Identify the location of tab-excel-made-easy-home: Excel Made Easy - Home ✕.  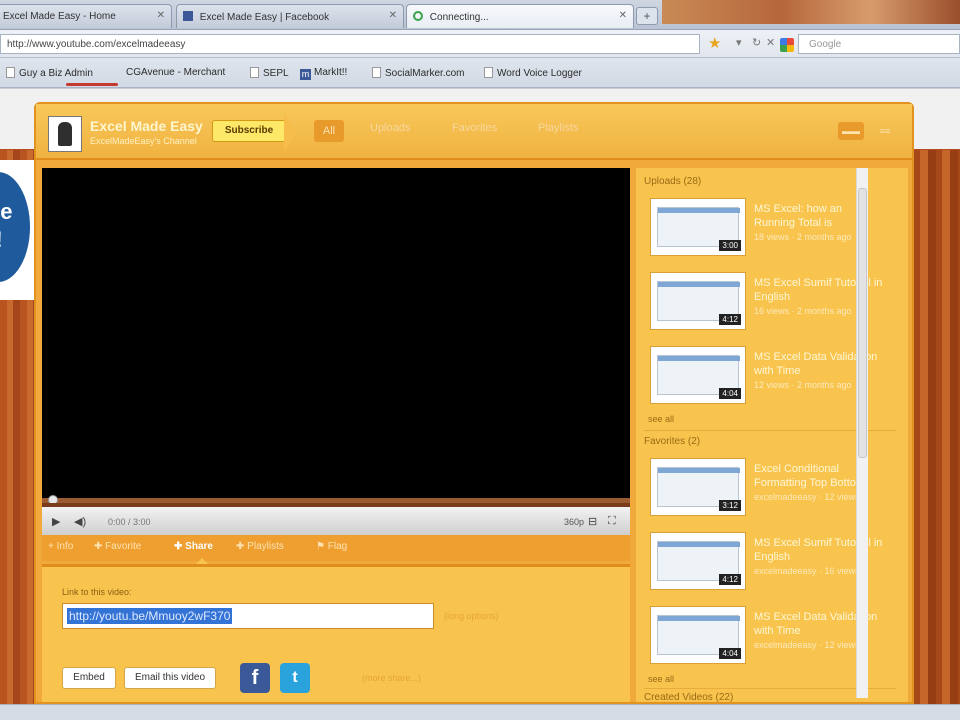
(86, 16).